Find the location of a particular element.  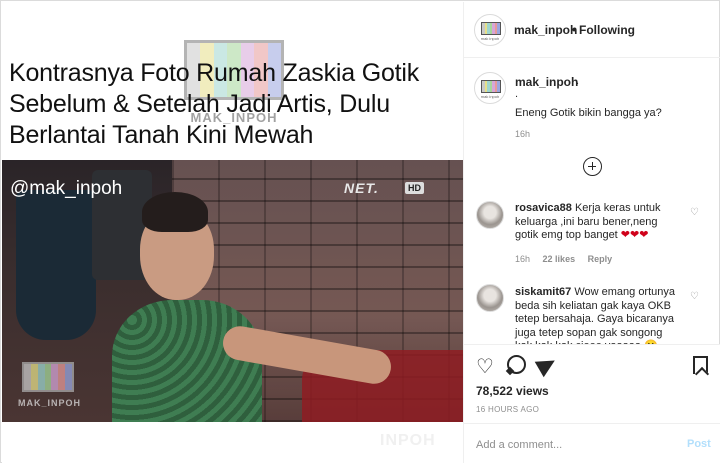

post-actions: ♡ 78,522 views 16 HOURS AGO is located at coordinates (592, 384).